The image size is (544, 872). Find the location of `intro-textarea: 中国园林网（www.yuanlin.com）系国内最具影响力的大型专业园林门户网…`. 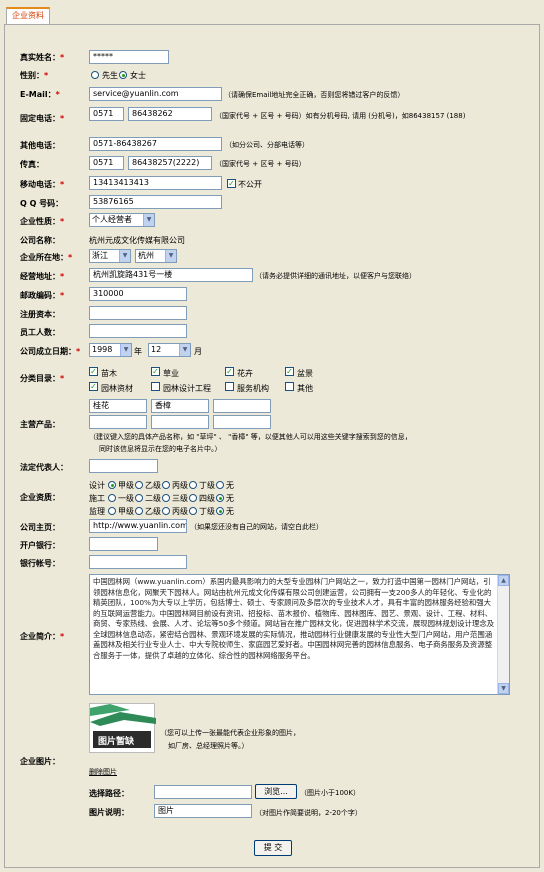

intro-textarea: 中国园林网（www.yuanlin.com）系国内最具影响力的大型专业园林门户网… is located at coordinates (299, 634).